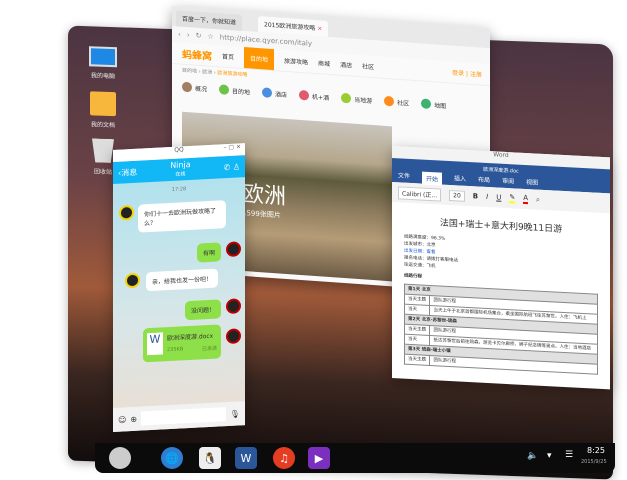  What do you see at coordinates (433, 104) in the screenshot?
I see `category-map: 地图` at bounding box center [433, 104].